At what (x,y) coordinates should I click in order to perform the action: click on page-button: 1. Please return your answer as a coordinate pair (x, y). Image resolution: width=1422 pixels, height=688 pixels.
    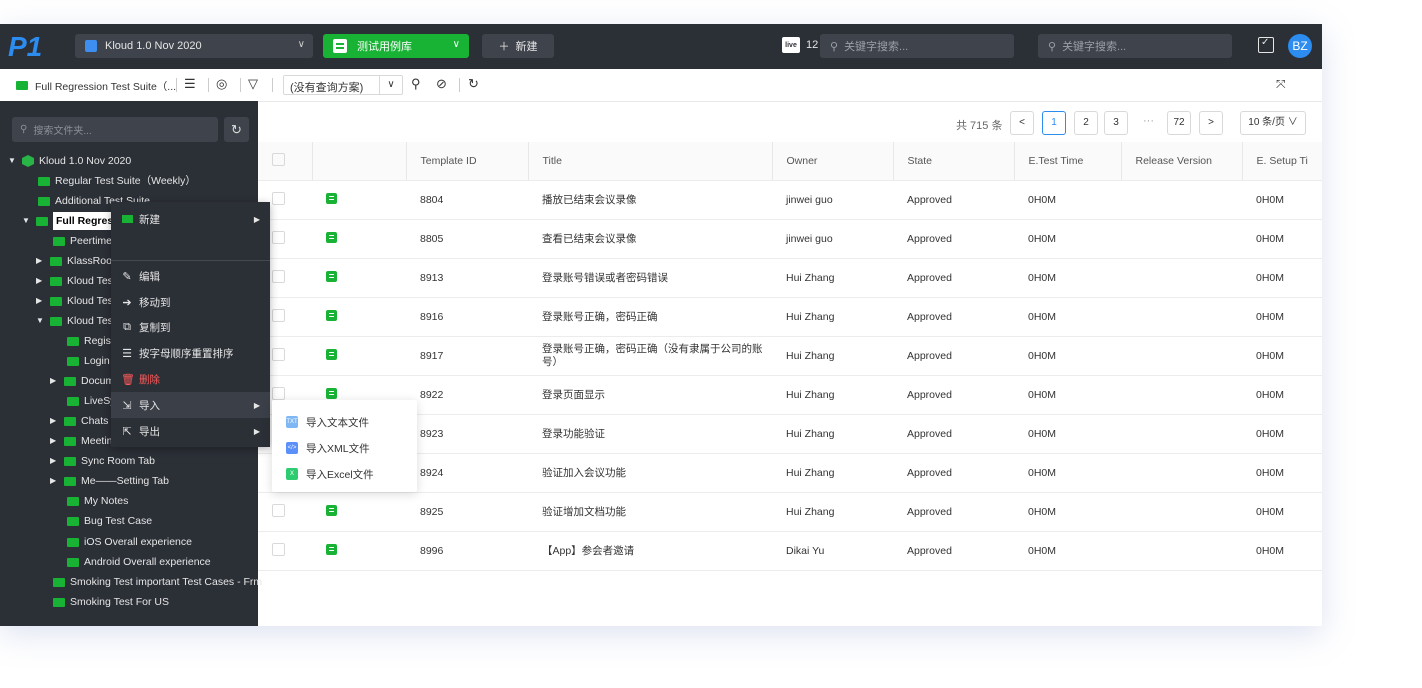
    Looking at the image, I should click on (1054, 123).